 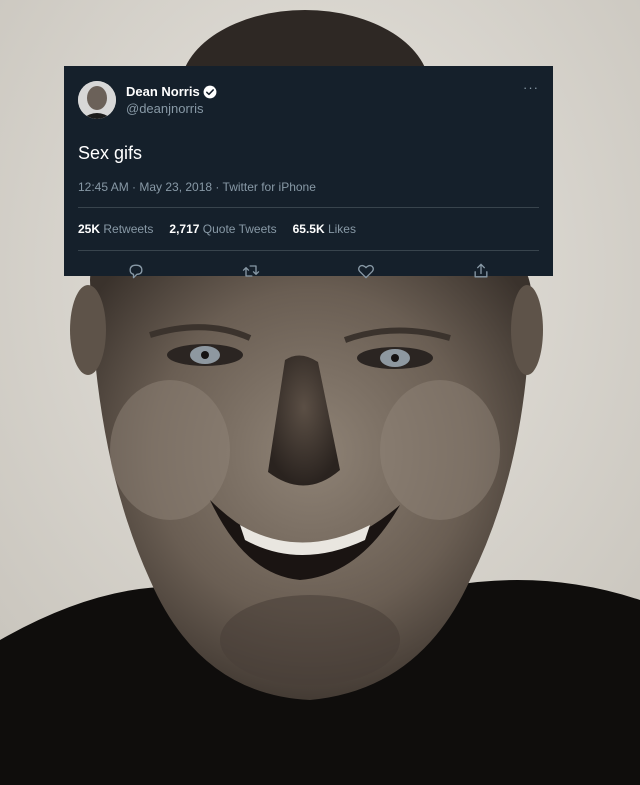 What do you see at coordinates (239, 229) in the screenshot?
I see `quote-tweets-label: Quote Tweets` at bounding box center [239, 229].